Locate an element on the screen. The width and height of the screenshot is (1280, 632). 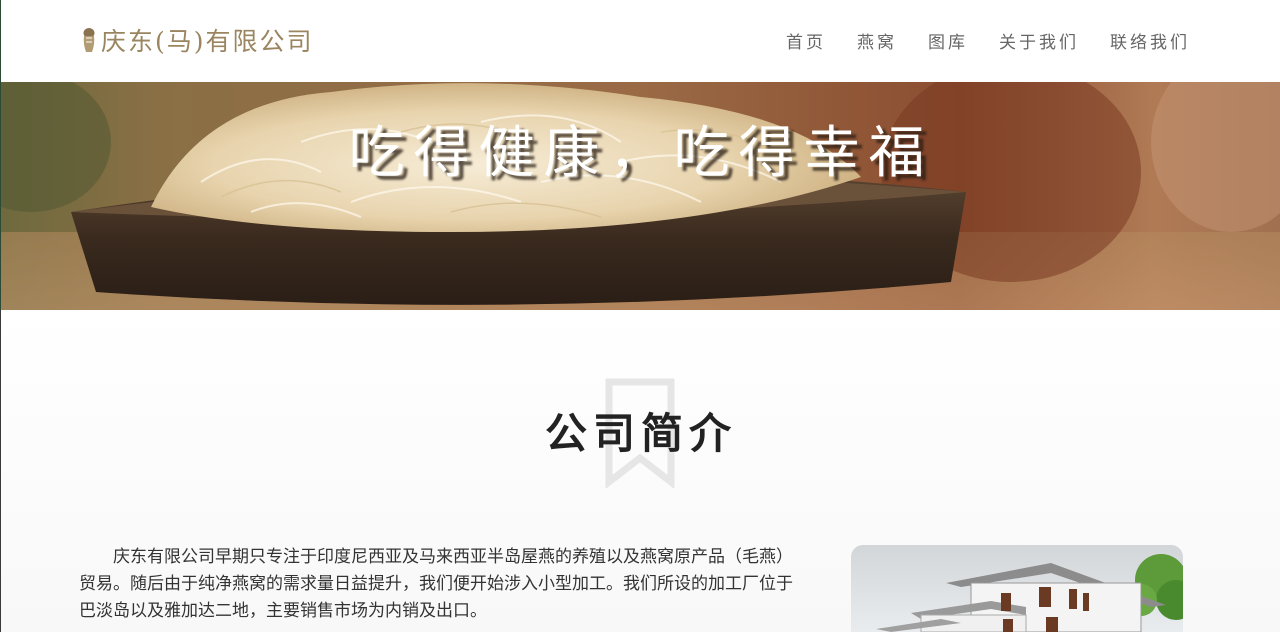
nav-item-about: 关于我们 is located at coordinates (1039, 40).